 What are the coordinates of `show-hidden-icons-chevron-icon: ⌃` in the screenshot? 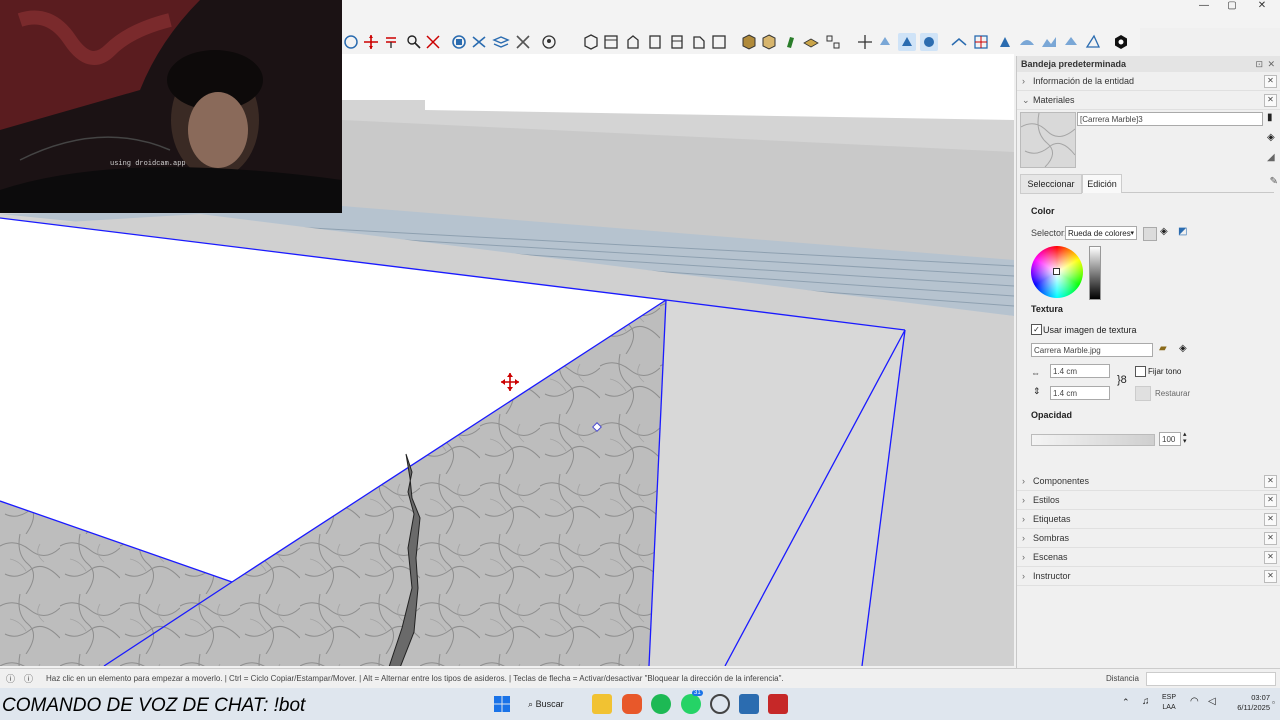 It's located at (1126, 702).